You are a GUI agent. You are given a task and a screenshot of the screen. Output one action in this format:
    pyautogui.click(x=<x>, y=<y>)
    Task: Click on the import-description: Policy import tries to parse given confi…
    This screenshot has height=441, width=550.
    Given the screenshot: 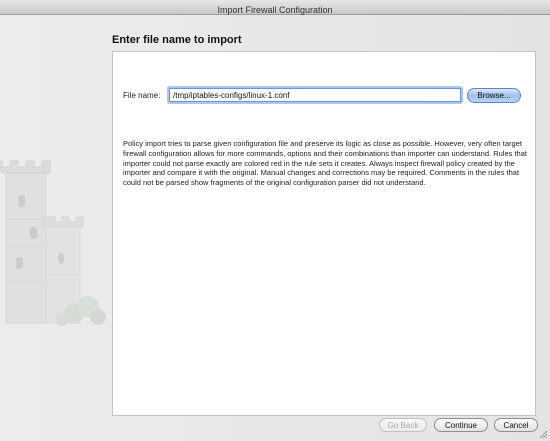 What is the action you would take?
    pyautogui.click(x=325, y=163)
    